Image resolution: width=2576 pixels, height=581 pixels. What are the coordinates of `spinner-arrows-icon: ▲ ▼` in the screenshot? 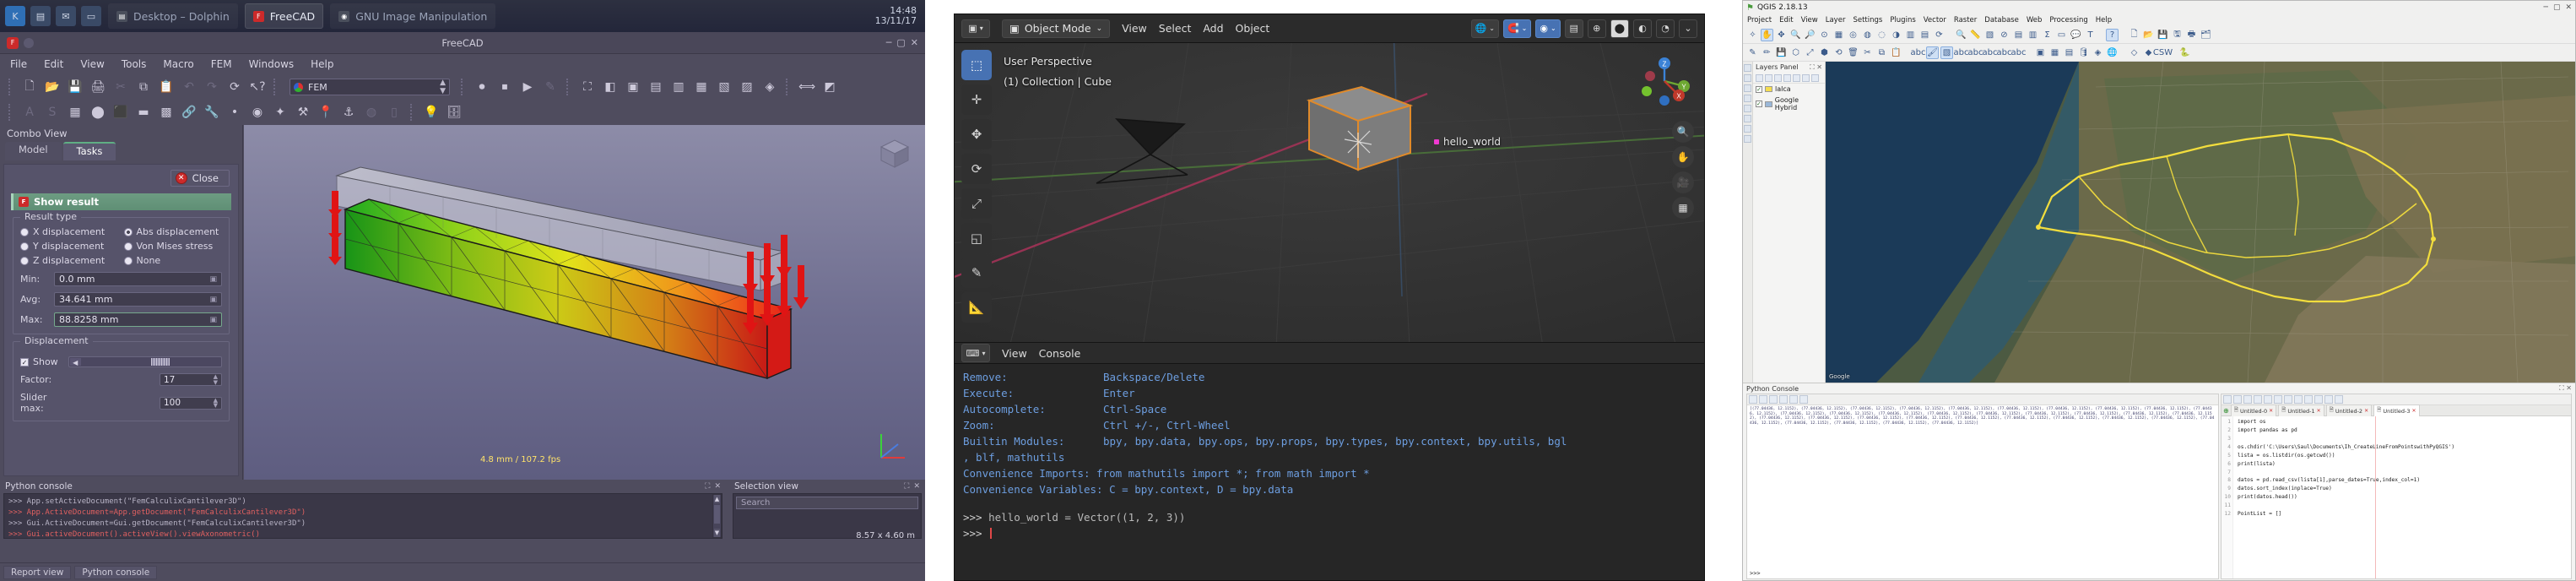 It's located at (216, 379).